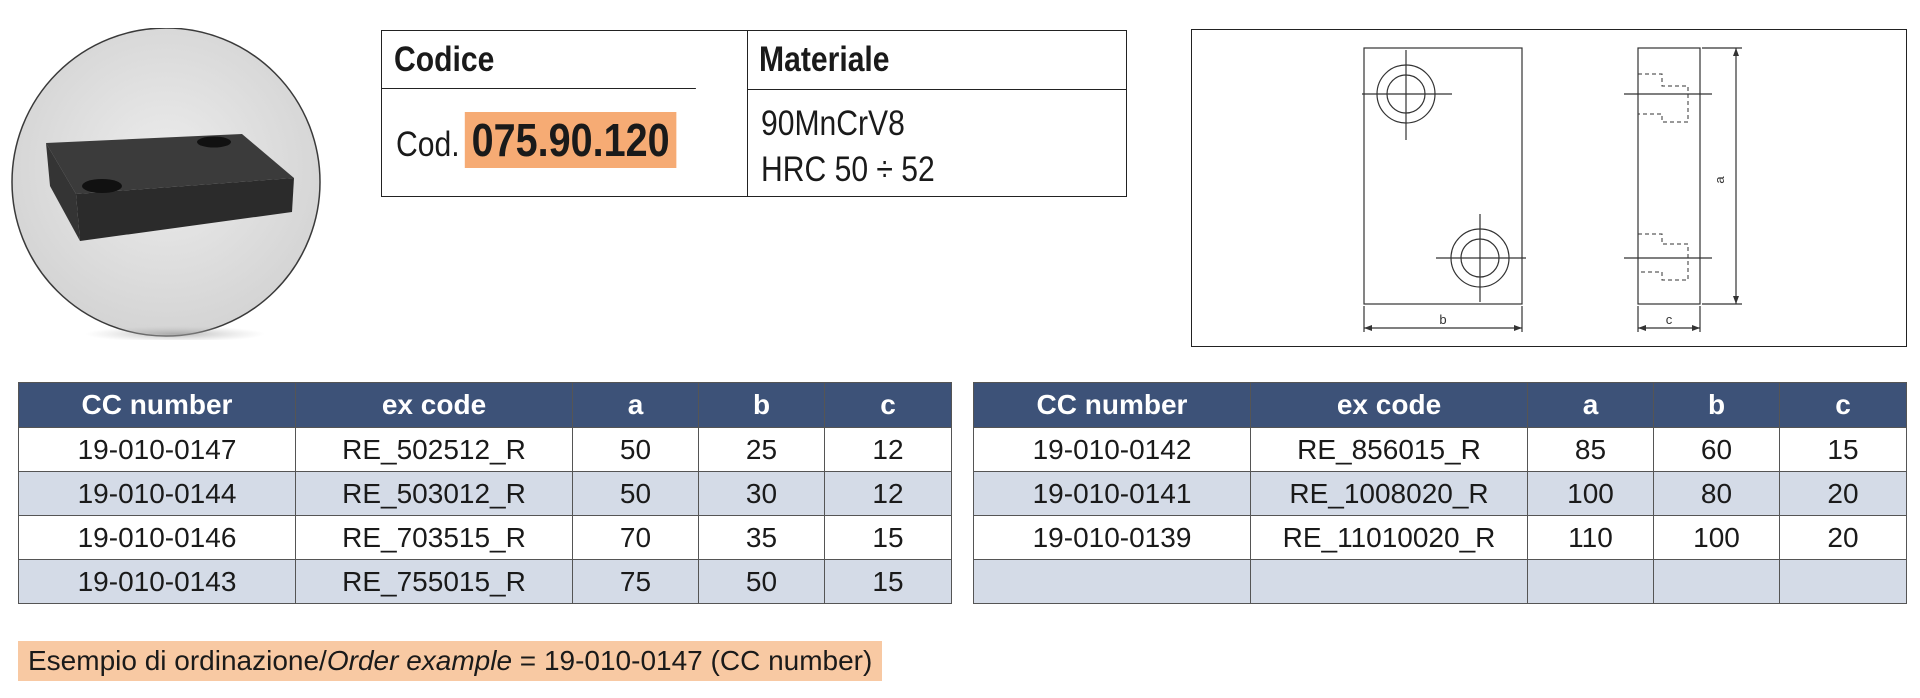 The width and height of the screenshot is (1920, 698). I want to click on table-row: 19-010-0147 RE_502512_R 50 25 12, so click(485, 449).